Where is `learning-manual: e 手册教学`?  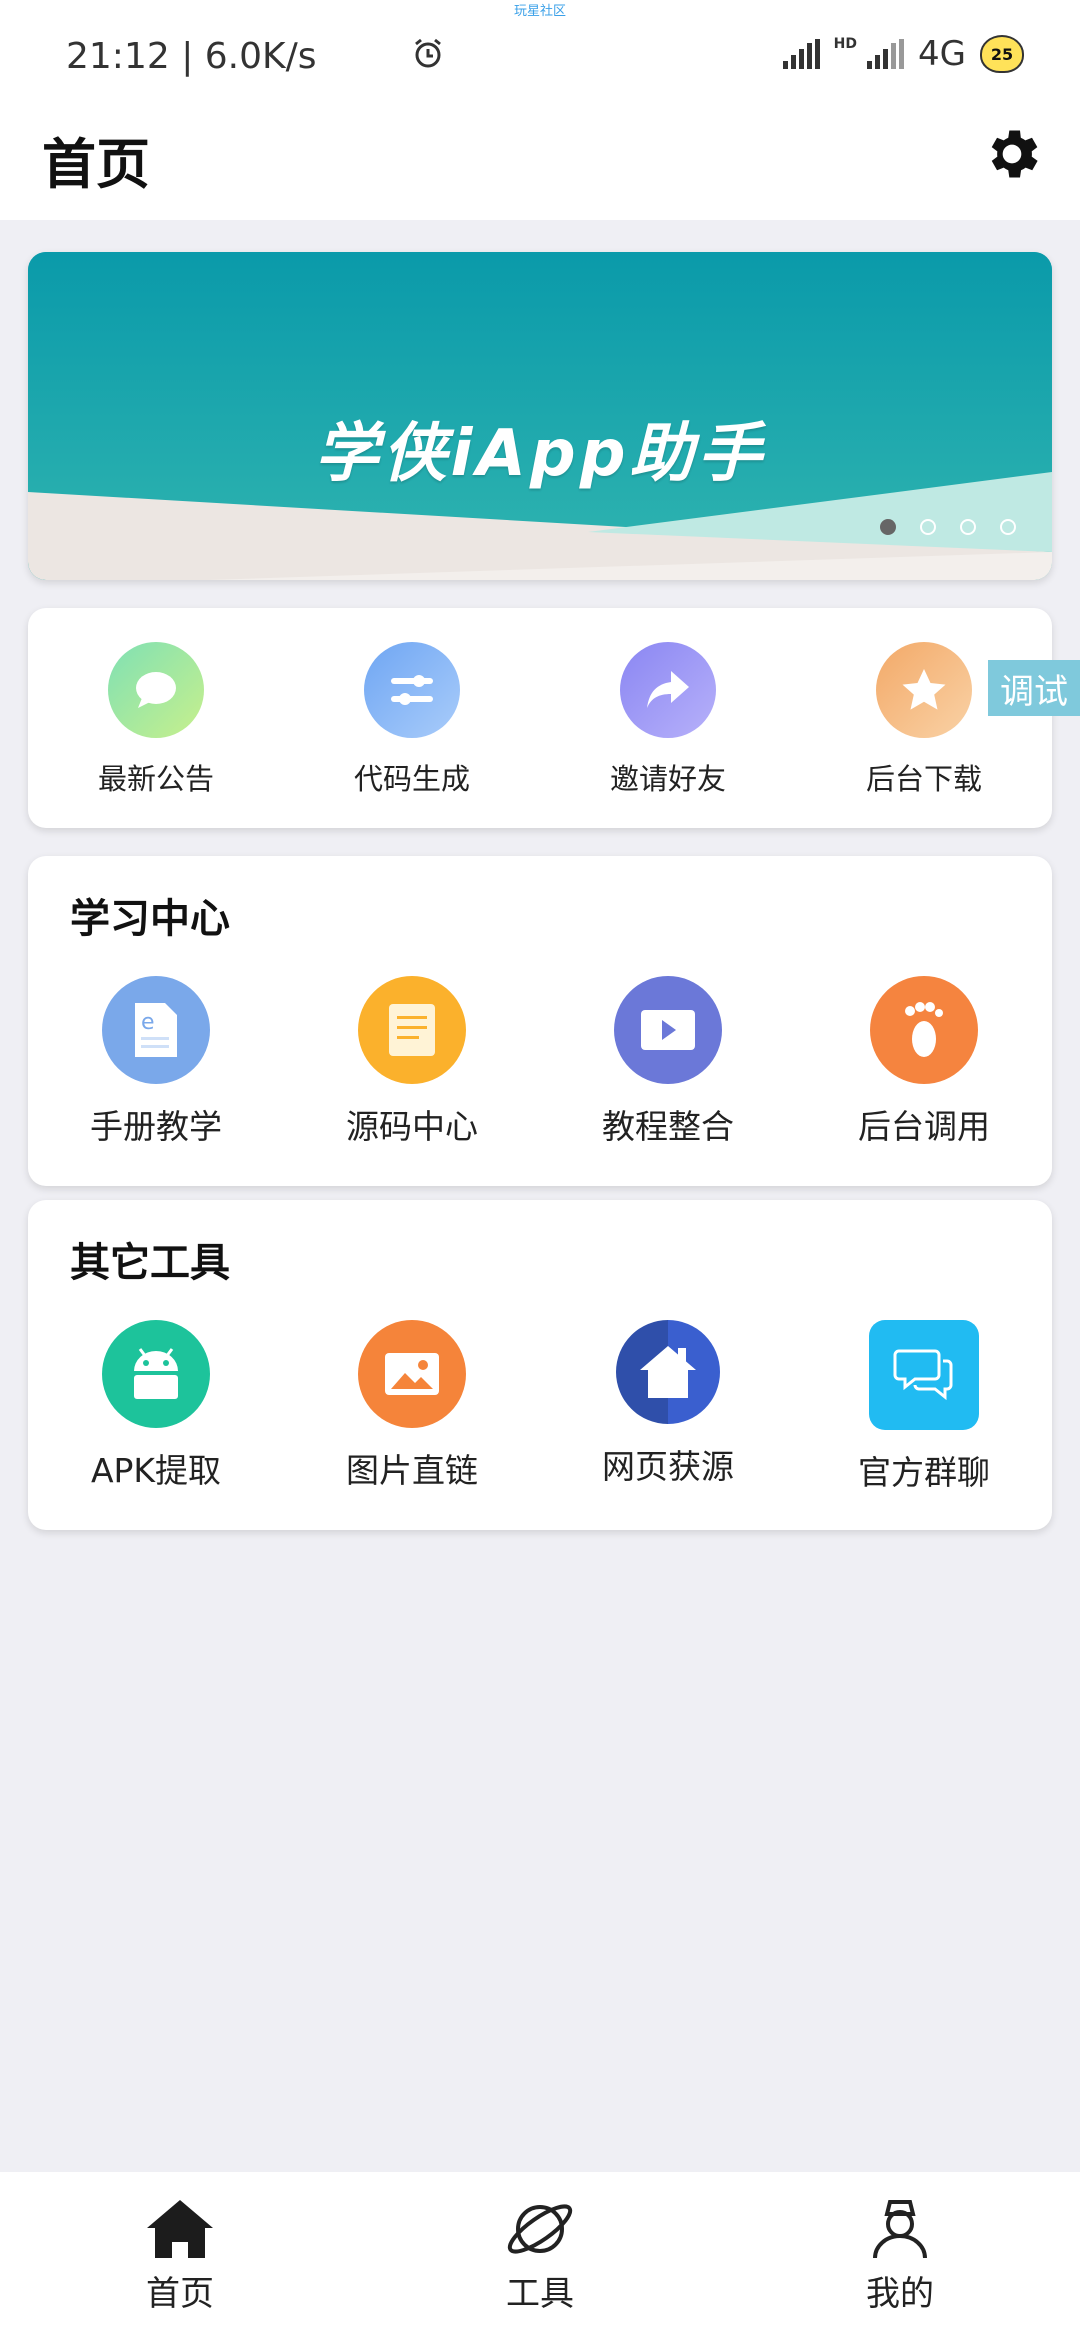 learning-manual: e 手册教学 is located at coordinates (156, 1062).